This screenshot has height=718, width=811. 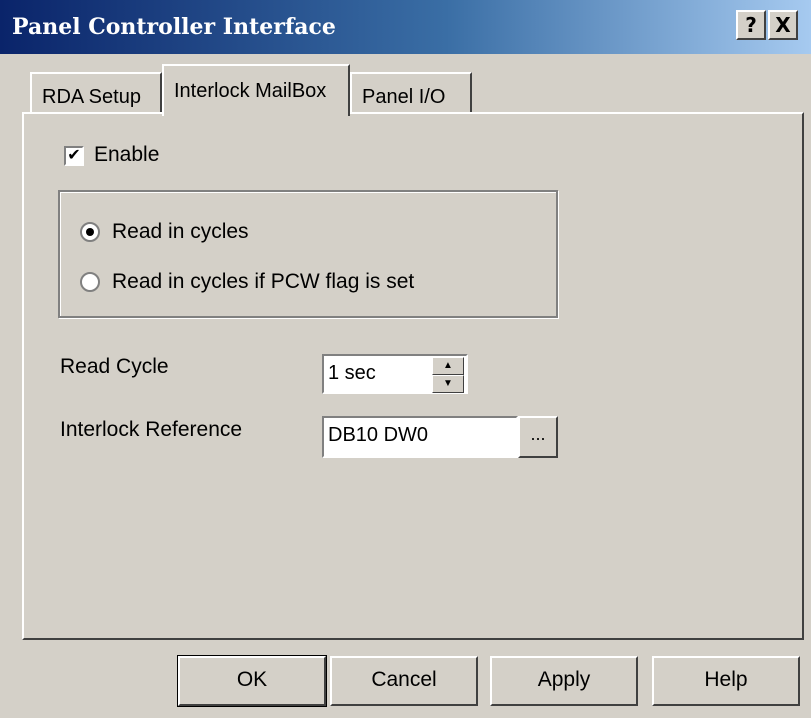 I want to click on ok-button: OK, so click(x=252, y=681).